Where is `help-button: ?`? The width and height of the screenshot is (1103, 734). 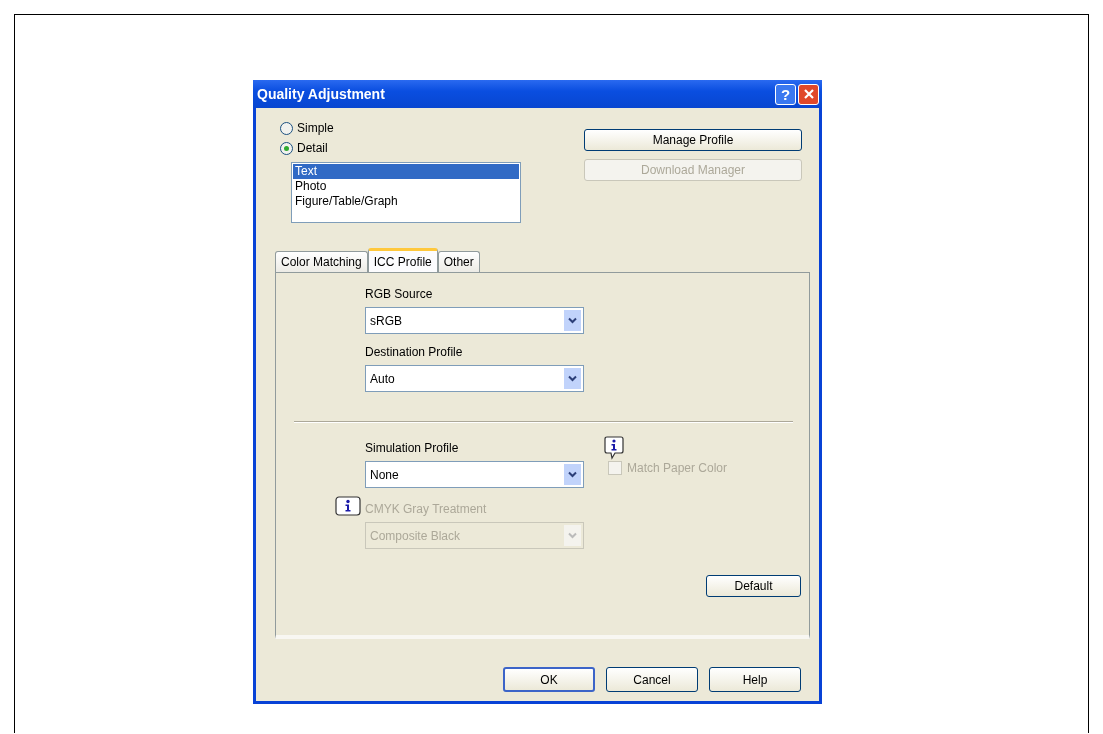
help-button: ? is located at coordinates (785, 94).